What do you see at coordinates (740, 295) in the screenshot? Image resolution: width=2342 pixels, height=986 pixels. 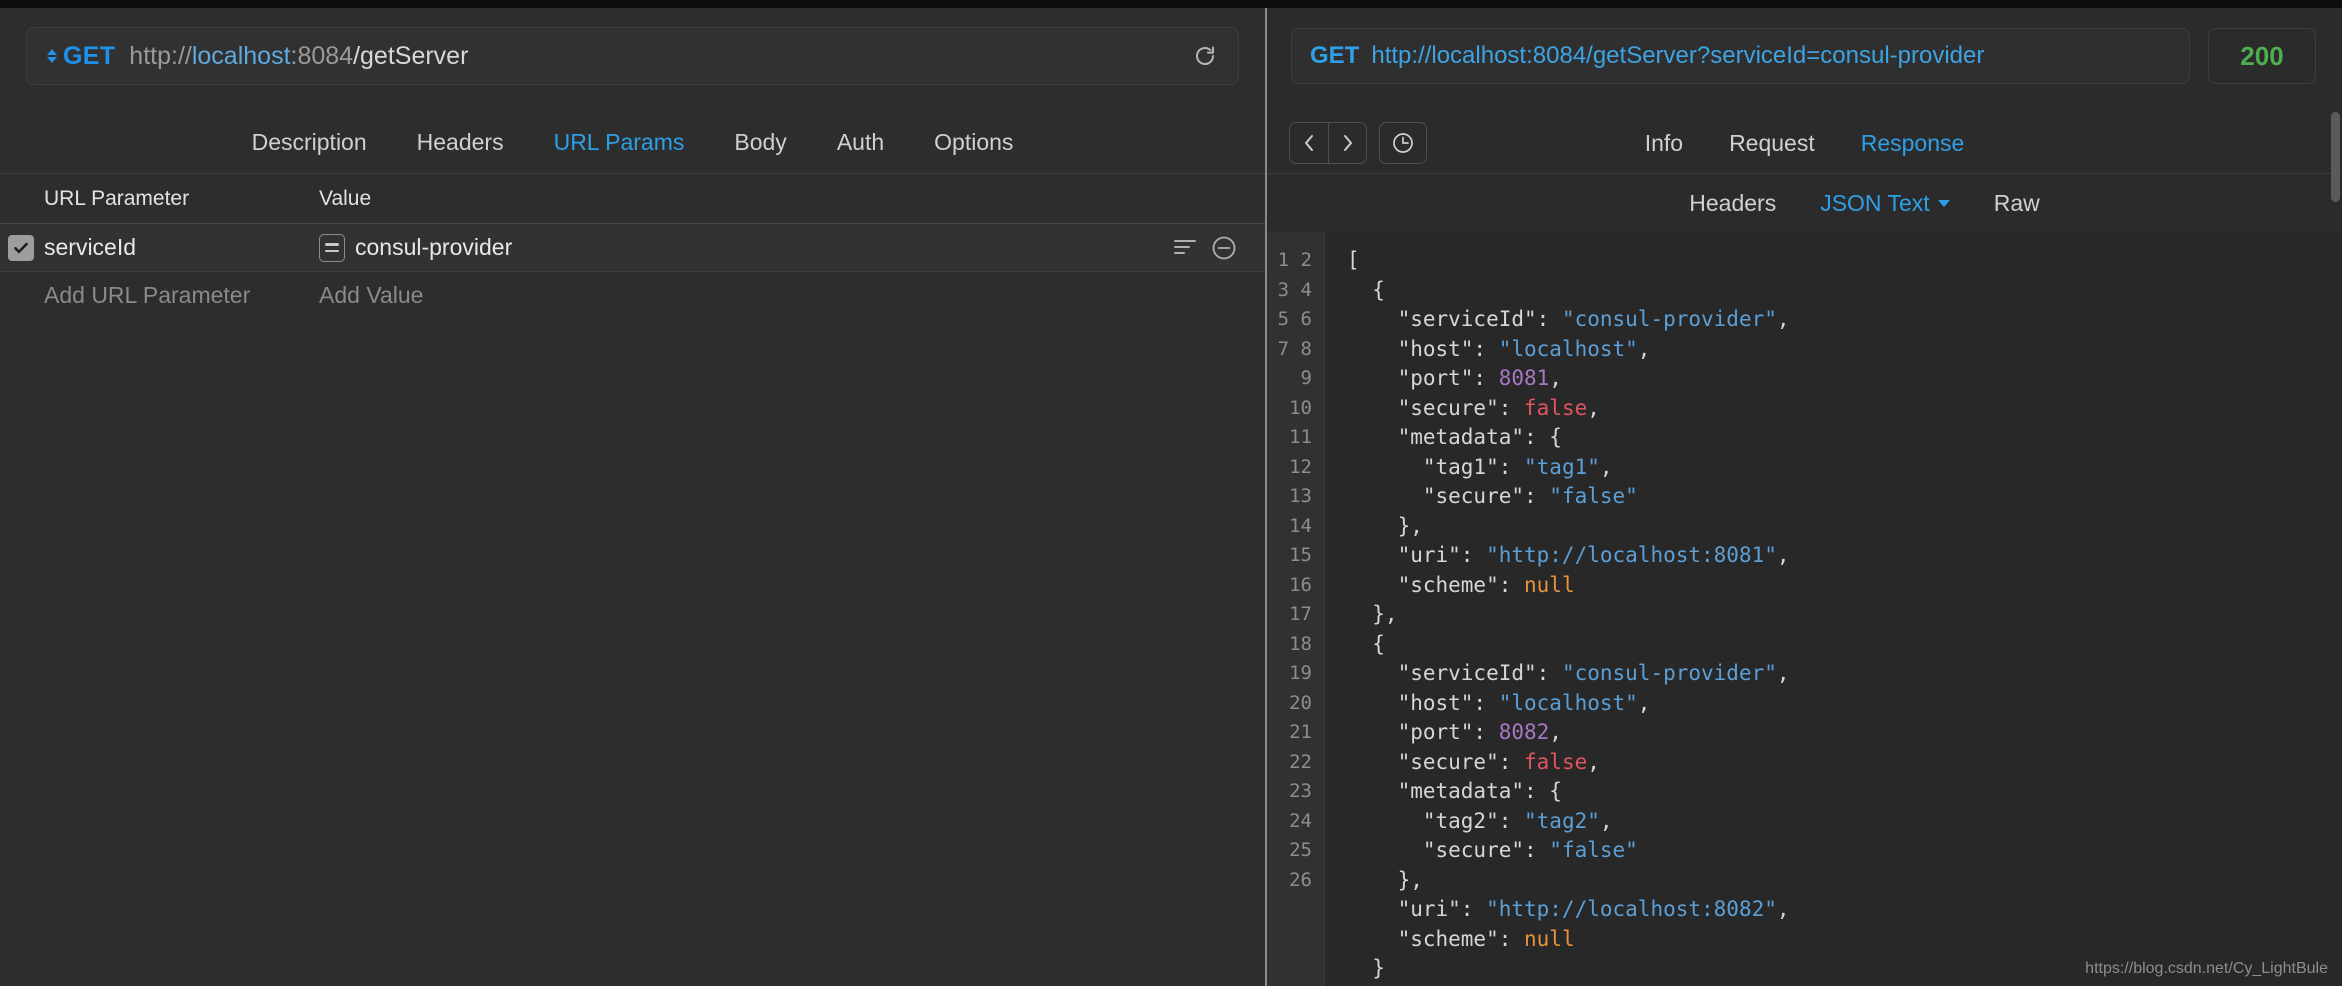 I see `add-value-input: Add Value` at bounding box center [740, 295].